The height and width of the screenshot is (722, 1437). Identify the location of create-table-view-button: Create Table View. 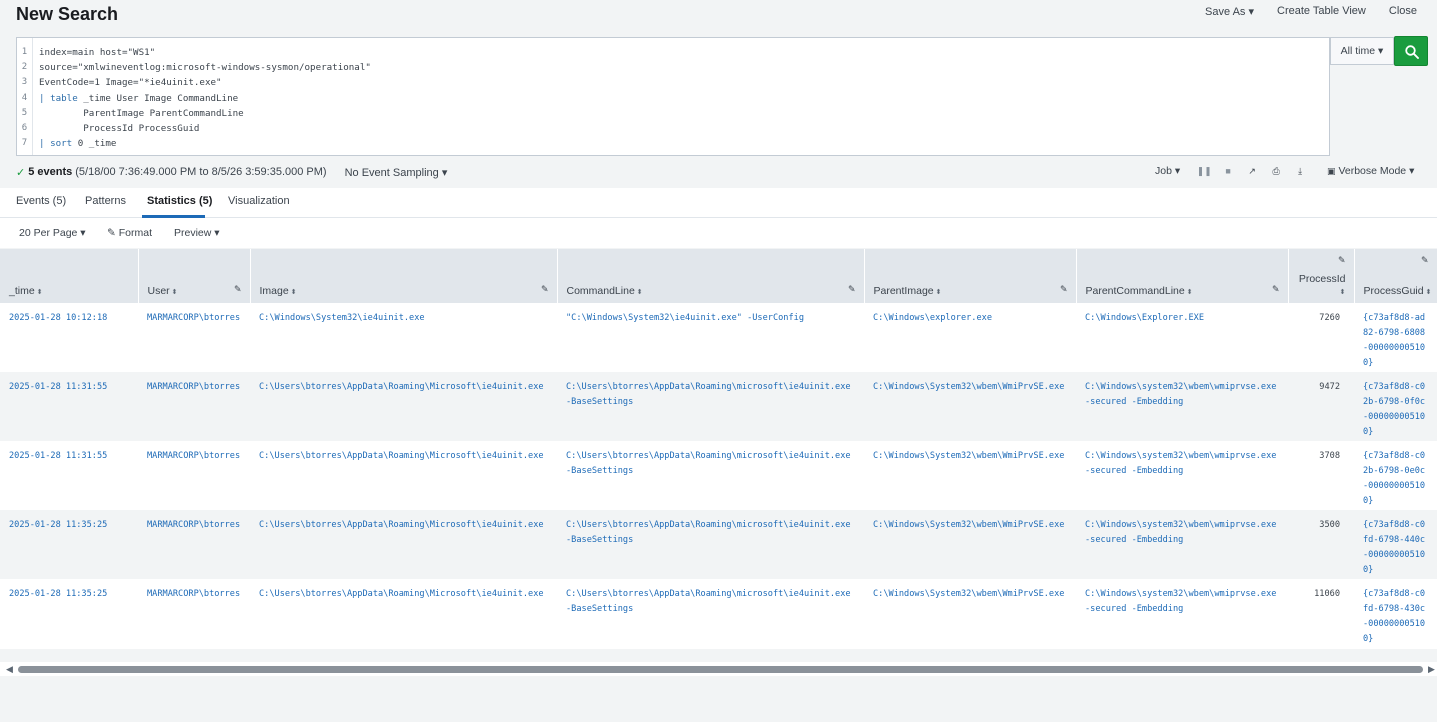
(1321, 11).